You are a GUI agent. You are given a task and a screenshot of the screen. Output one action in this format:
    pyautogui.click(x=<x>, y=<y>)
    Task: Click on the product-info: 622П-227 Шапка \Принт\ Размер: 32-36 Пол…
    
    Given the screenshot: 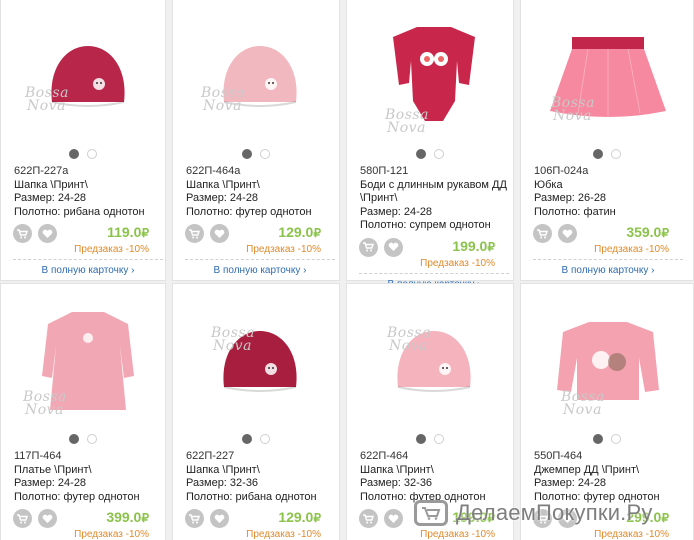 What is the action you would take?
    pyautogui.click(x=261, y=477)
    